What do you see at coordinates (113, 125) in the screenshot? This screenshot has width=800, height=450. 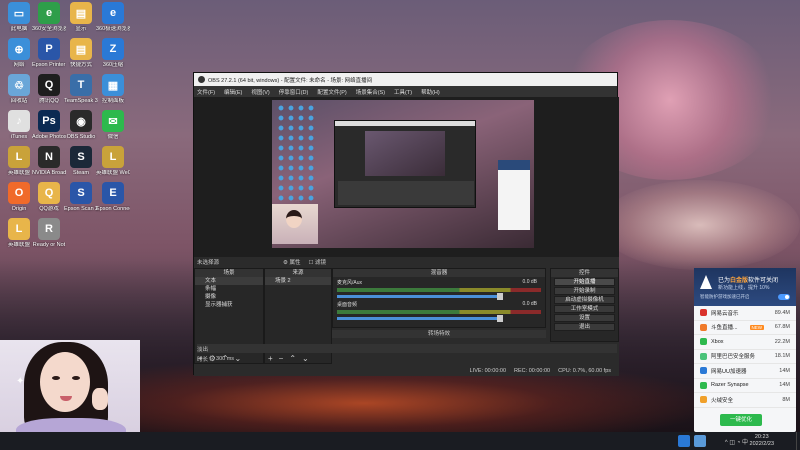 I see `desktop-icon: ✉ 微信` at bounding box center [113, 125].